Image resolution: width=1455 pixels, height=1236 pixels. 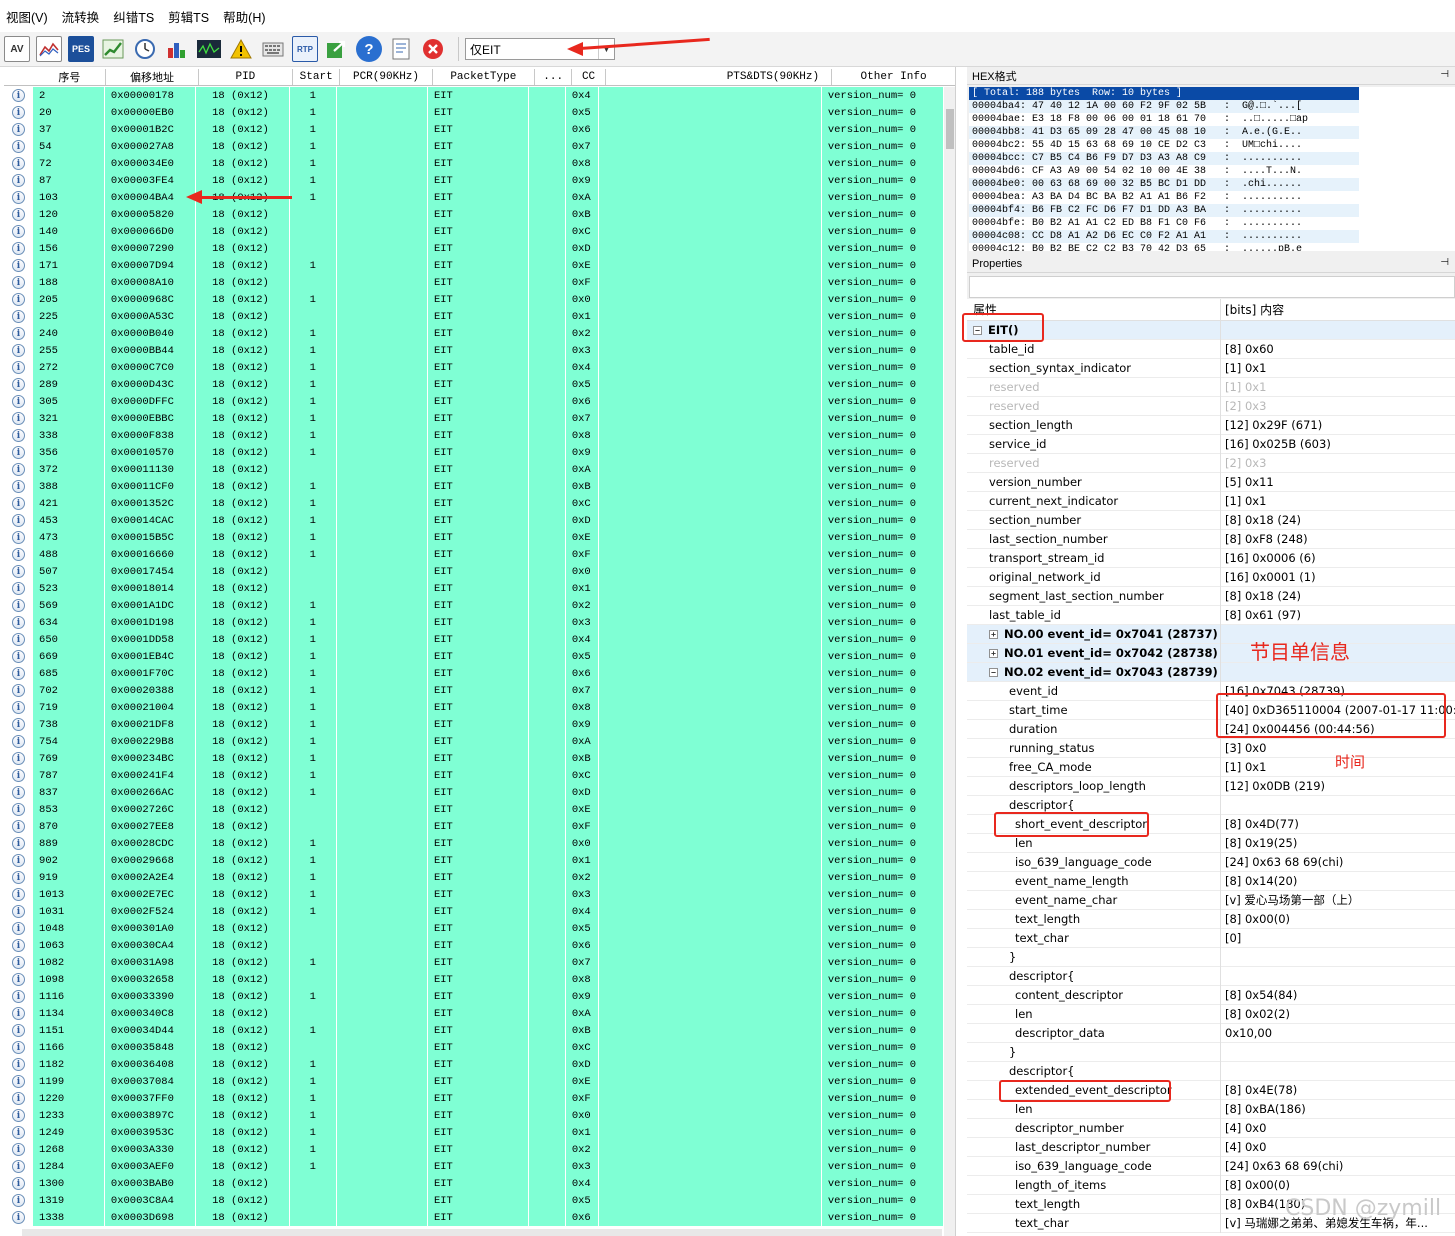 What do you see at coordinates (1211, 995) in the screenshot?
I see `property-row: content_descriptor [8] 0x54(84)` at bounding box center [1211, 995].